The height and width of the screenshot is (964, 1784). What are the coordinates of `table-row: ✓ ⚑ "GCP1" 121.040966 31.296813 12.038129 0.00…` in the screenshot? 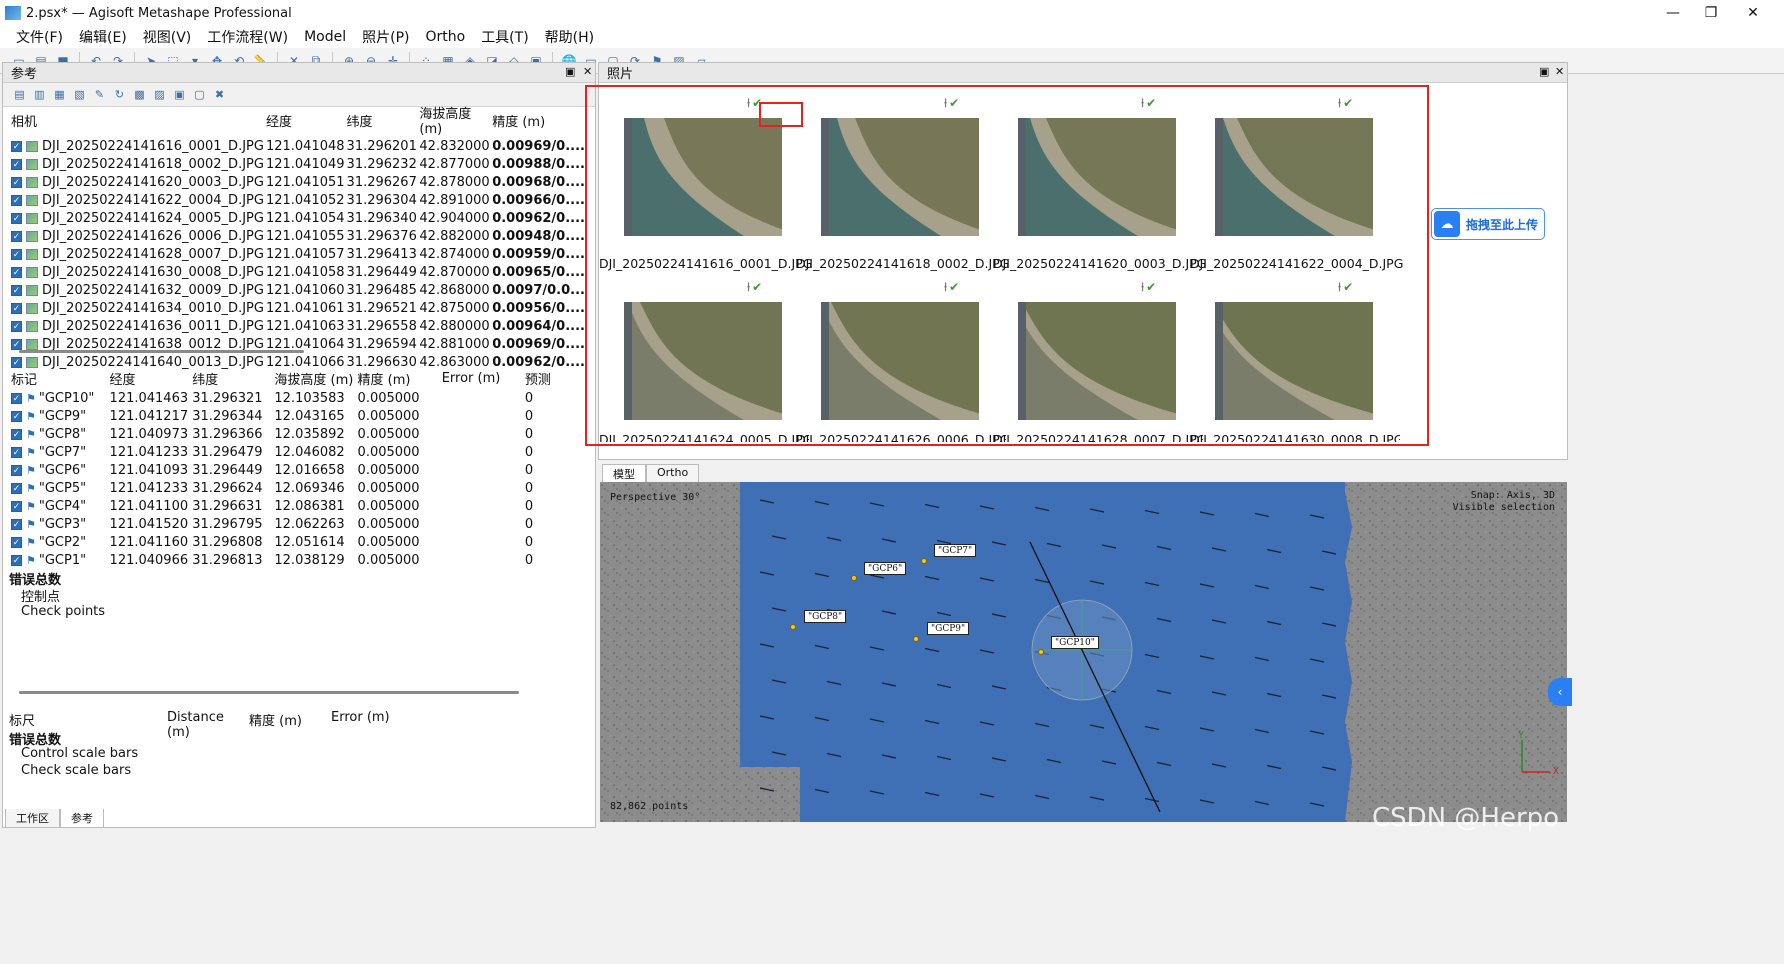 It's located at (306, 560).